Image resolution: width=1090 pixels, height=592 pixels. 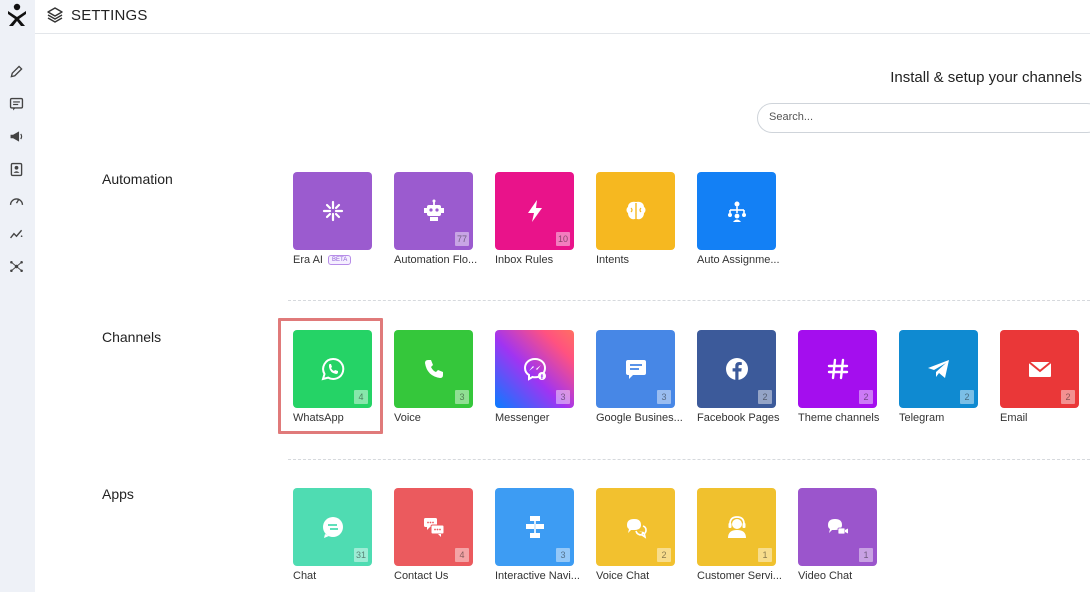 What do you see at coordinates (743, 418) in the screenshot?
I see `tile-label-row: Facebook Pages` at bounding box center [743, 418].